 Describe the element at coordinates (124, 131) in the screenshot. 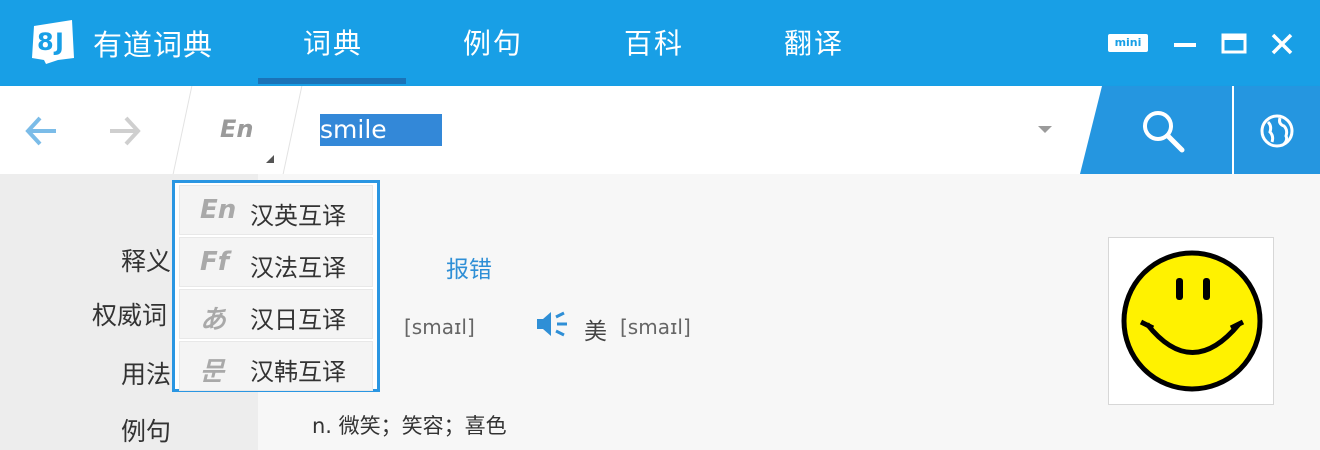

I see `forward-icon` at that location.